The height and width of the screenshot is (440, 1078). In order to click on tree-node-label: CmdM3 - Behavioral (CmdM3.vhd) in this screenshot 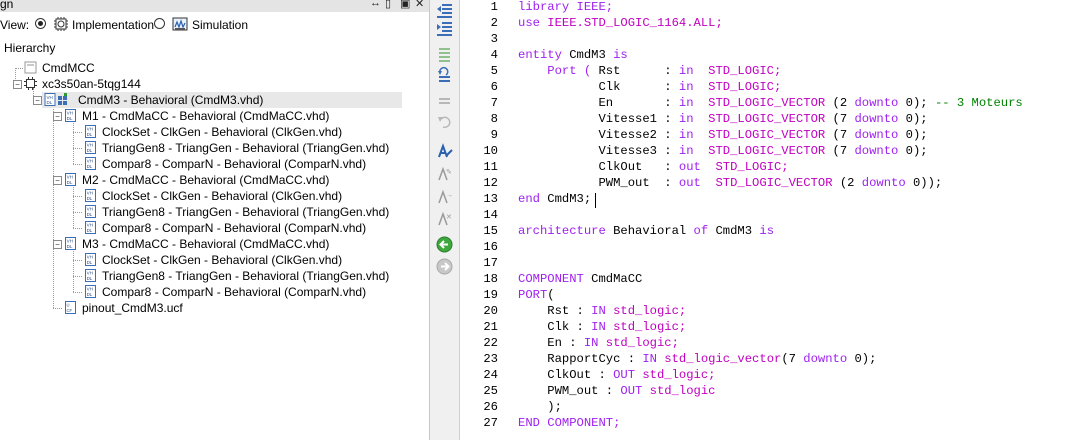, I will do `click(171, 100)`.